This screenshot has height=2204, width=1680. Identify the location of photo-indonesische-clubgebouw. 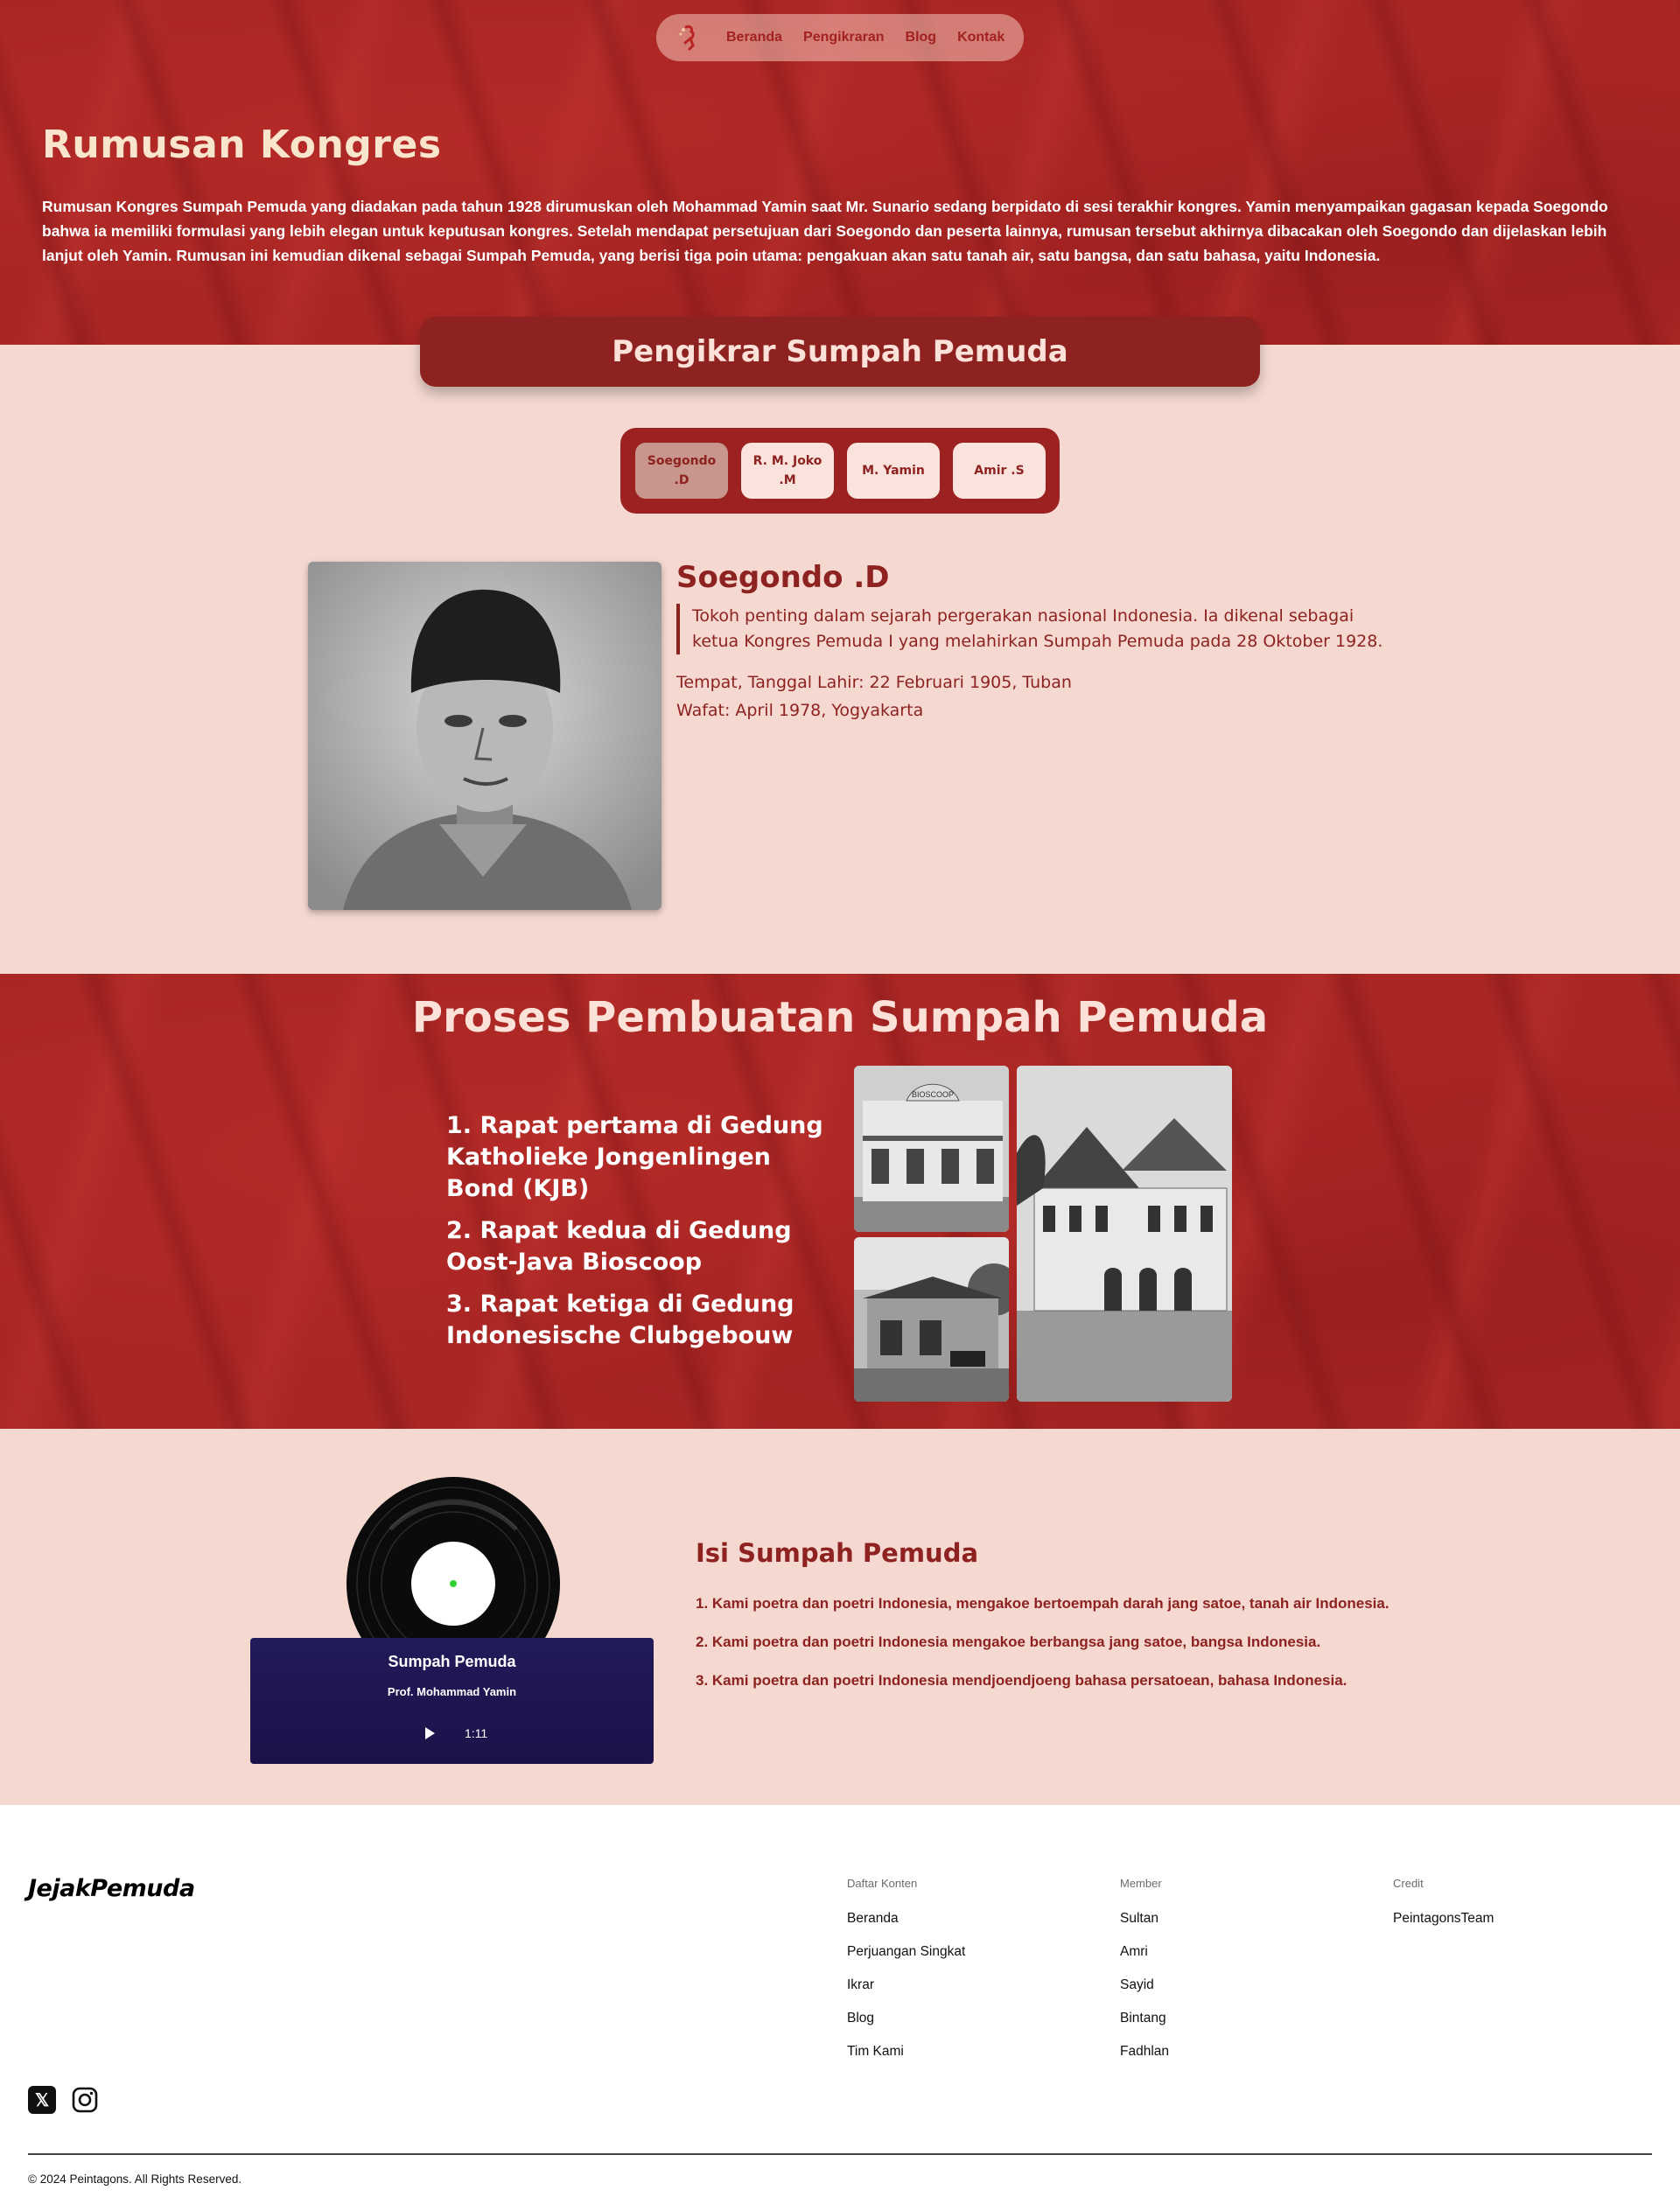
(1124, 1234).